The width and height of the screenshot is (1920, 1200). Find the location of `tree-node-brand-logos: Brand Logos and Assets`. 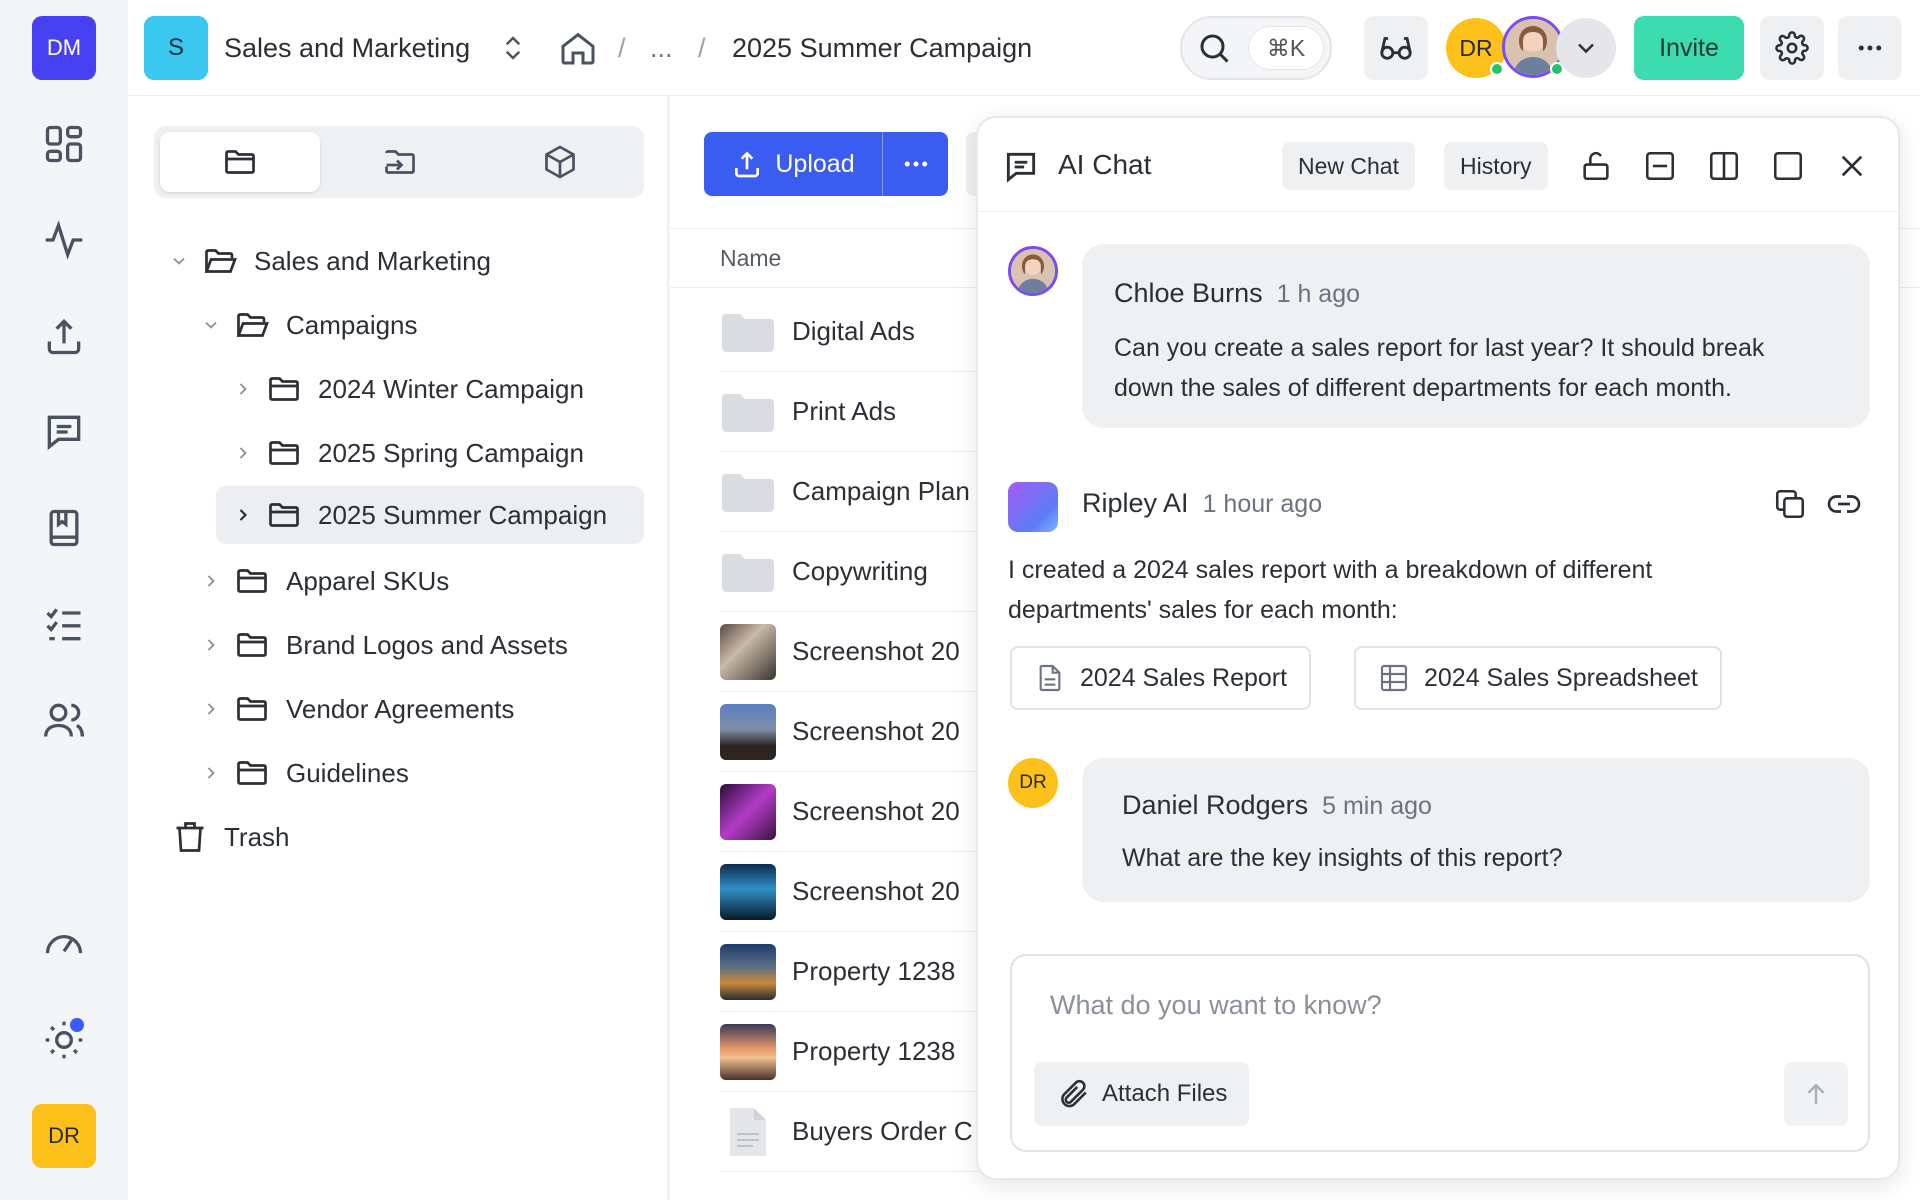

tree-node-brand-logos: Brand Logos and Assets is located at coordinates (383, 645).